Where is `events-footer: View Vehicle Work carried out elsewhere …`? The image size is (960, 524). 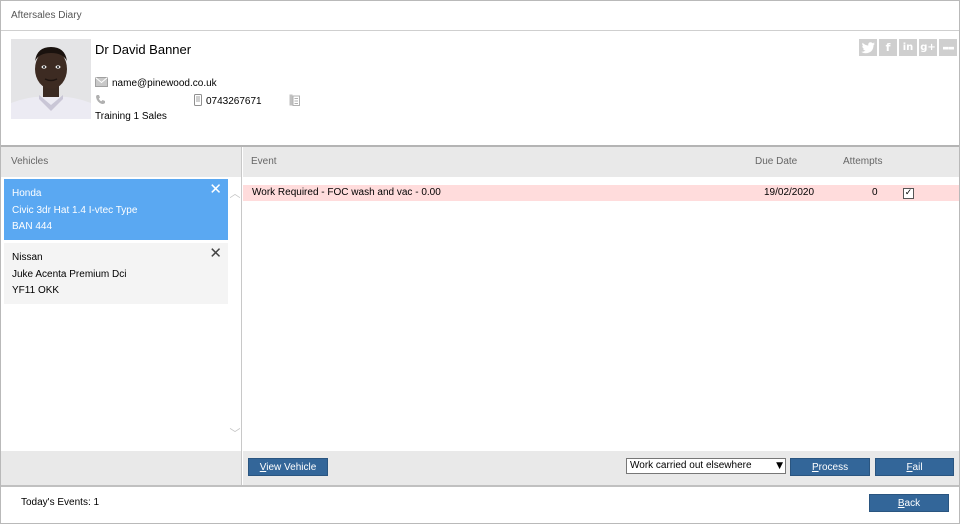
events-footer: View Vehicle Work carried out elsewhere … is located at coordinates (601, 468).